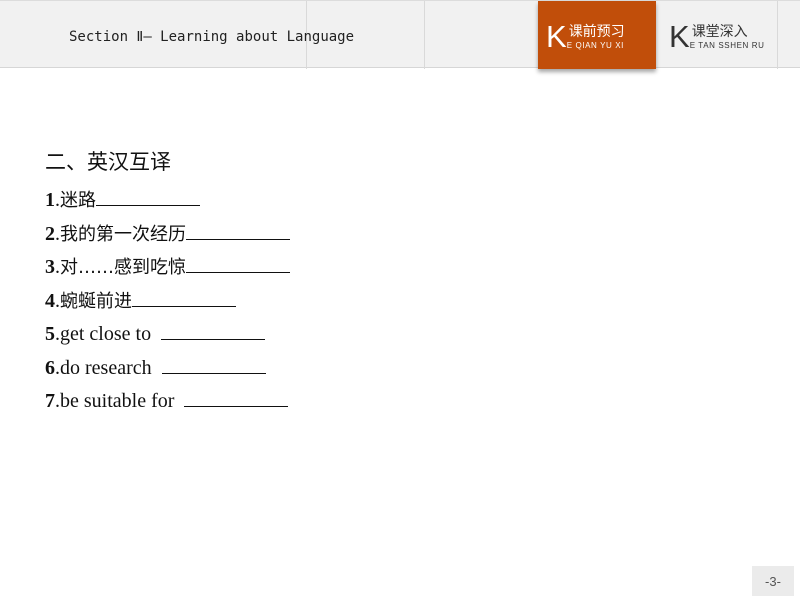 This screenshot has width=800, height=600. What do you see at coordinates (167, 335) in the screenshot?
I see `exercise-item: 5.get close to` at bounding box center [167, 335].